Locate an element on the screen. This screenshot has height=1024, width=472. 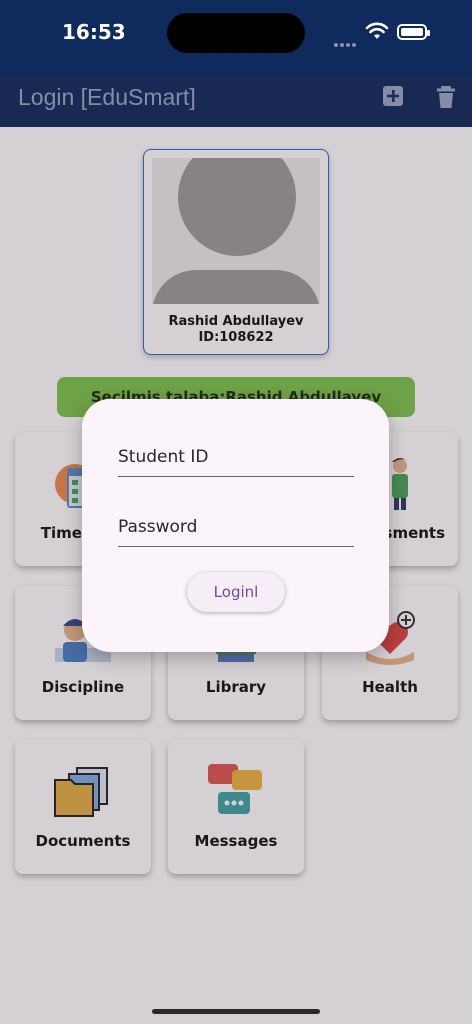
password-field is located at coordinates (236, 527).